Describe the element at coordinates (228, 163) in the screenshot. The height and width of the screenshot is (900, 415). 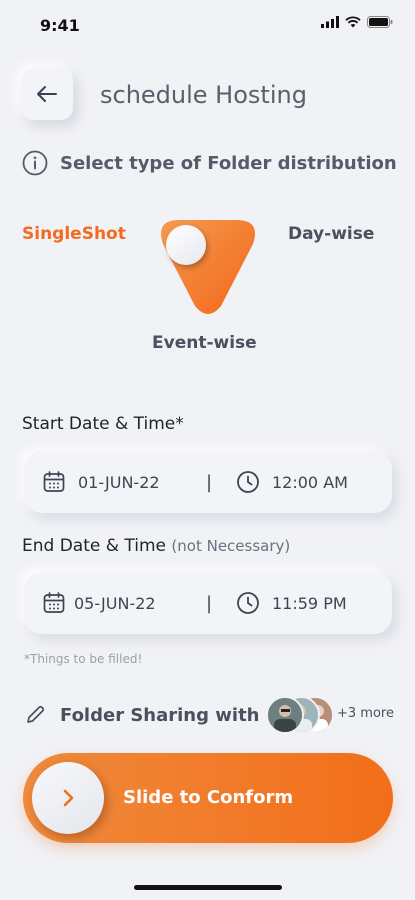
I see `distribution-label: Select type of Folder distribution` at that location.